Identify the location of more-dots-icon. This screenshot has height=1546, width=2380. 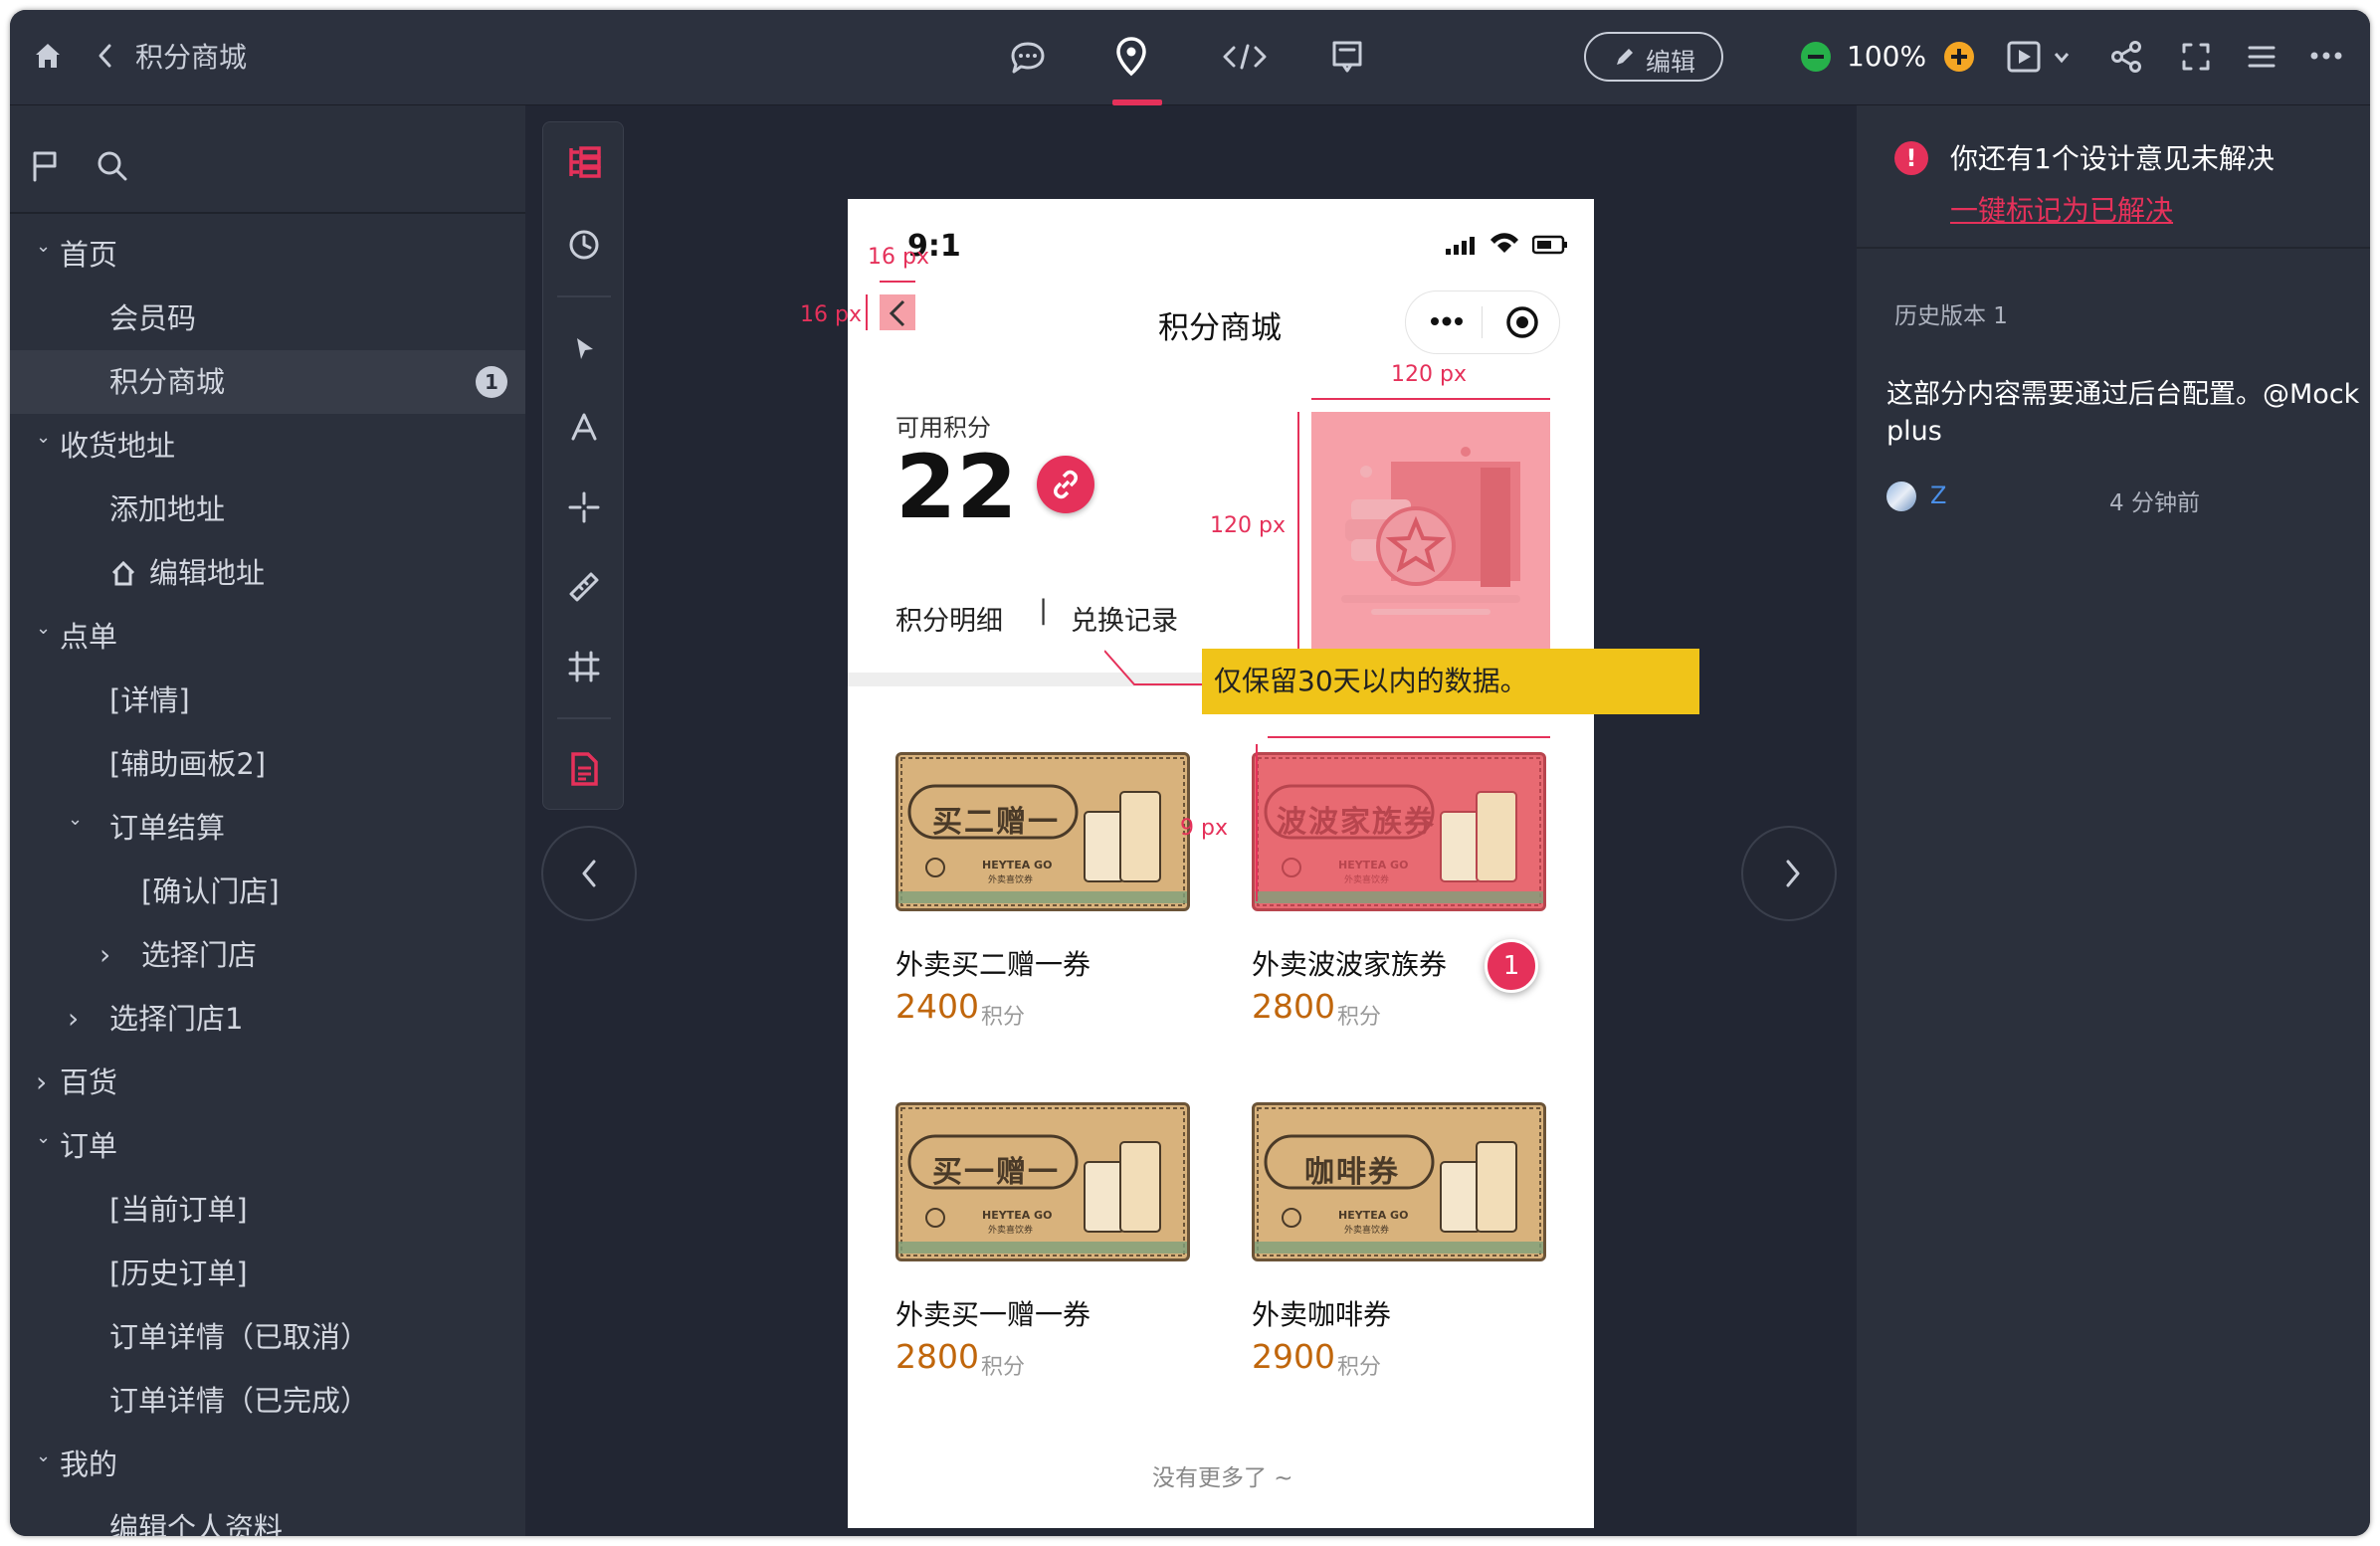
(1447, 321).